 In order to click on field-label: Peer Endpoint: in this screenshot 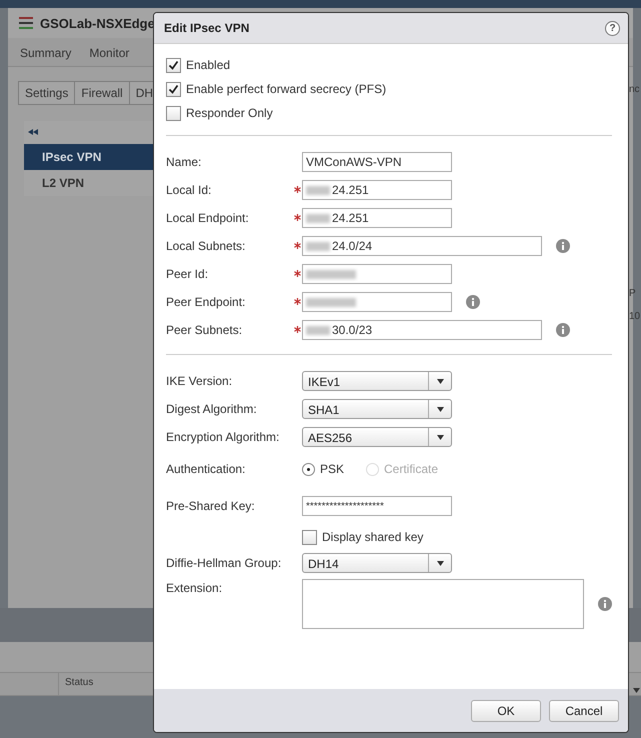, I will do `click(206, 302)`.